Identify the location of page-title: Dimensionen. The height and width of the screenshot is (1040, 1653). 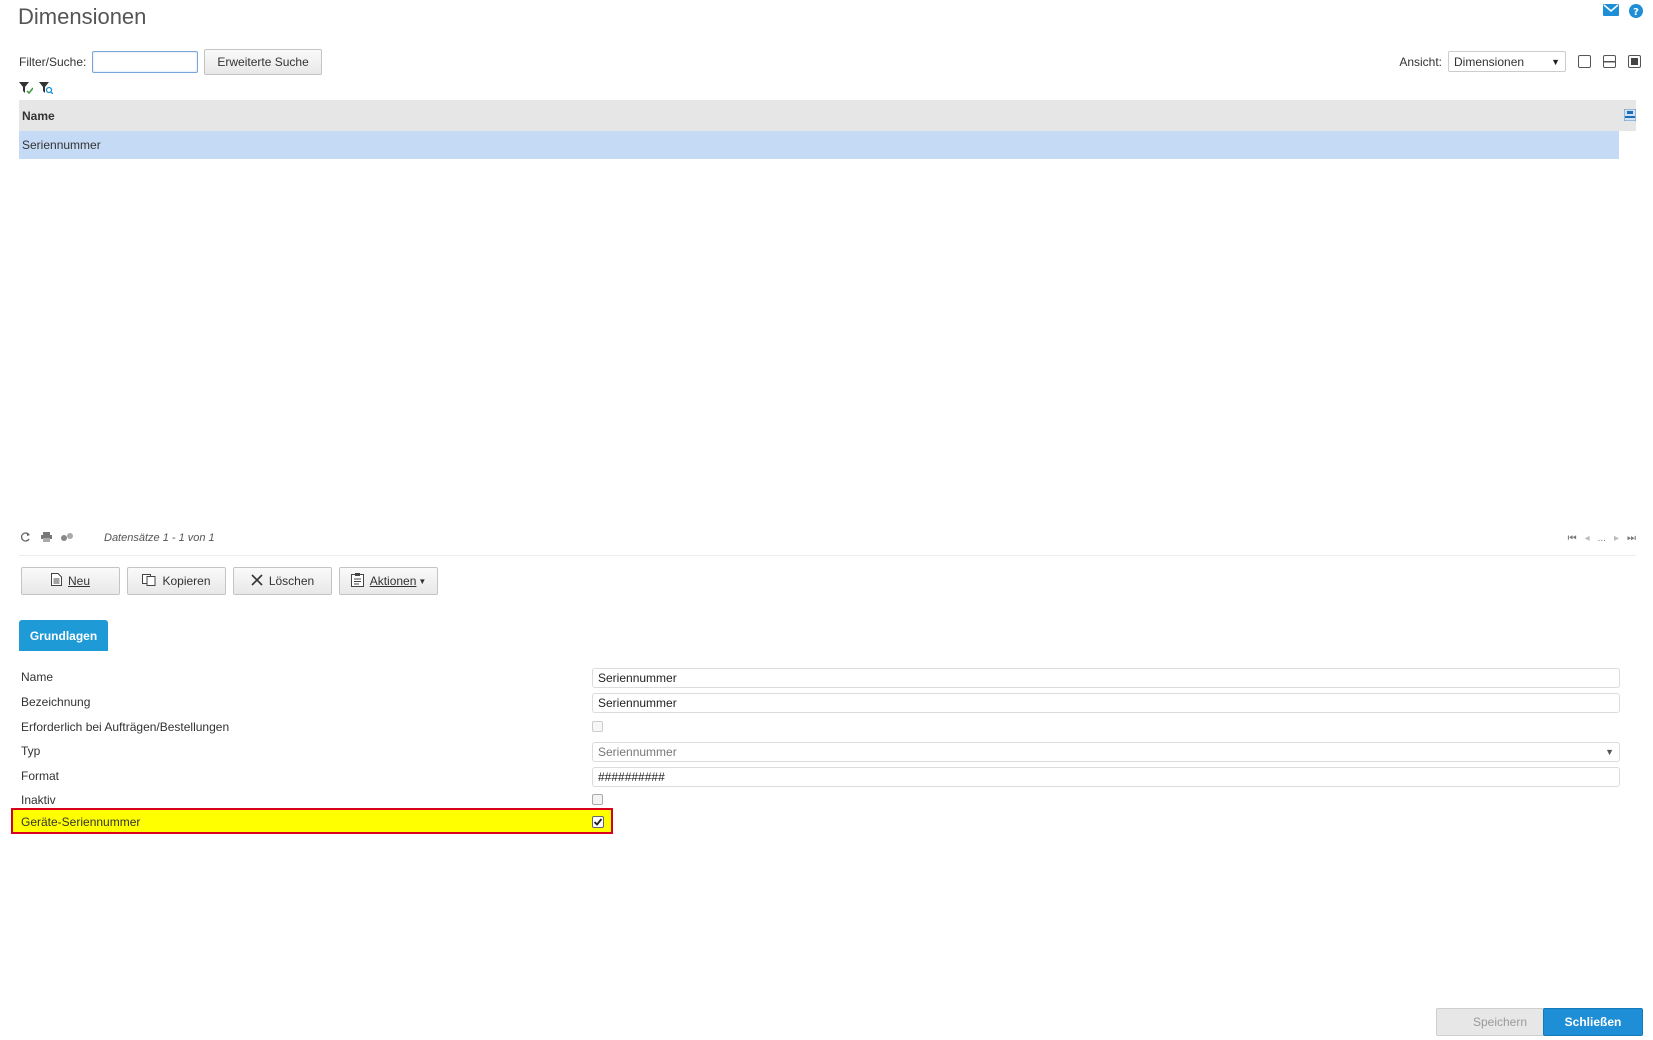
(82, 16).